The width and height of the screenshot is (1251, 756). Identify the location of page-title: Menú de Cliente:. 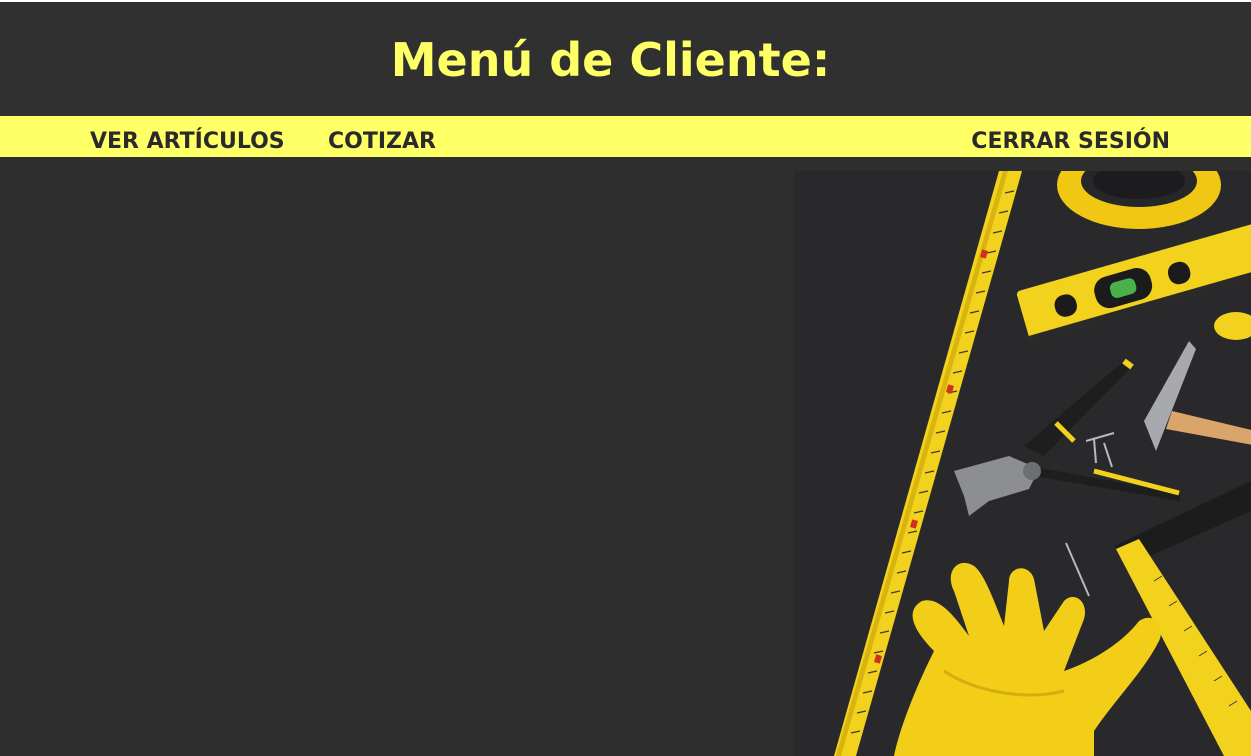
(610, 60).